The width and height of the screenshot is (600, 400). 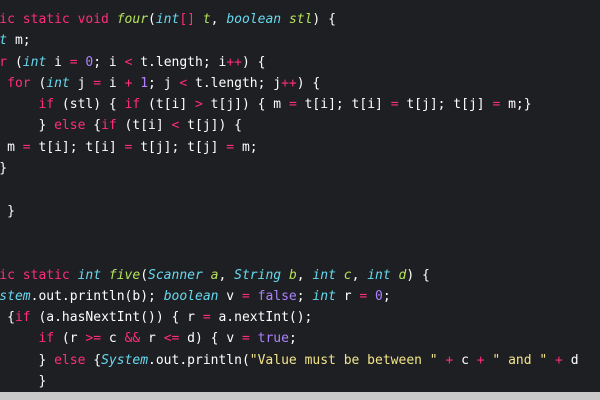 What do you see at coordinates (210, 126) in the screenshot?
I see `code-token: t[j]) {` at bounding box center [210, 126].